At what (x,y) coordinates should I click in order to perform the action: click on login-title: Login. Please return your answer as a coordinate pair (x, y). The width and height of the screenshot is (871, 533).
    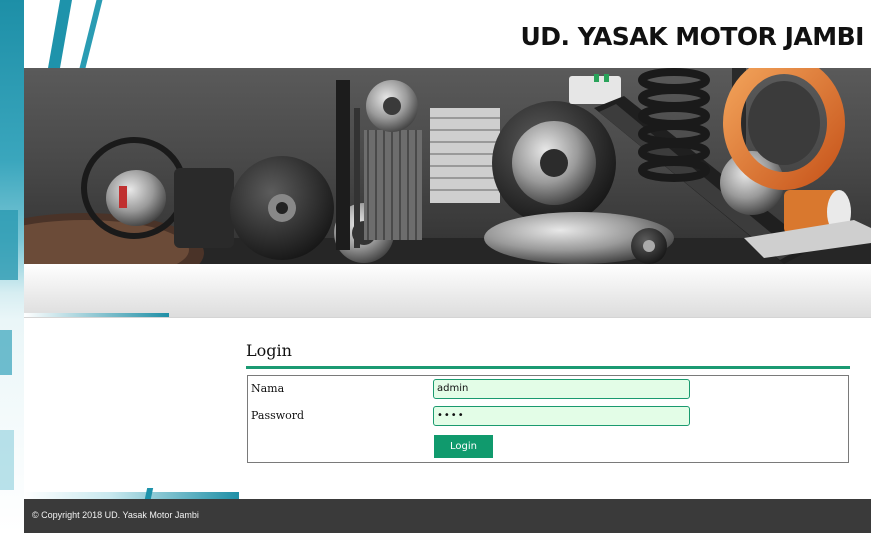
    Looking at the image, I should click on (269, 350).